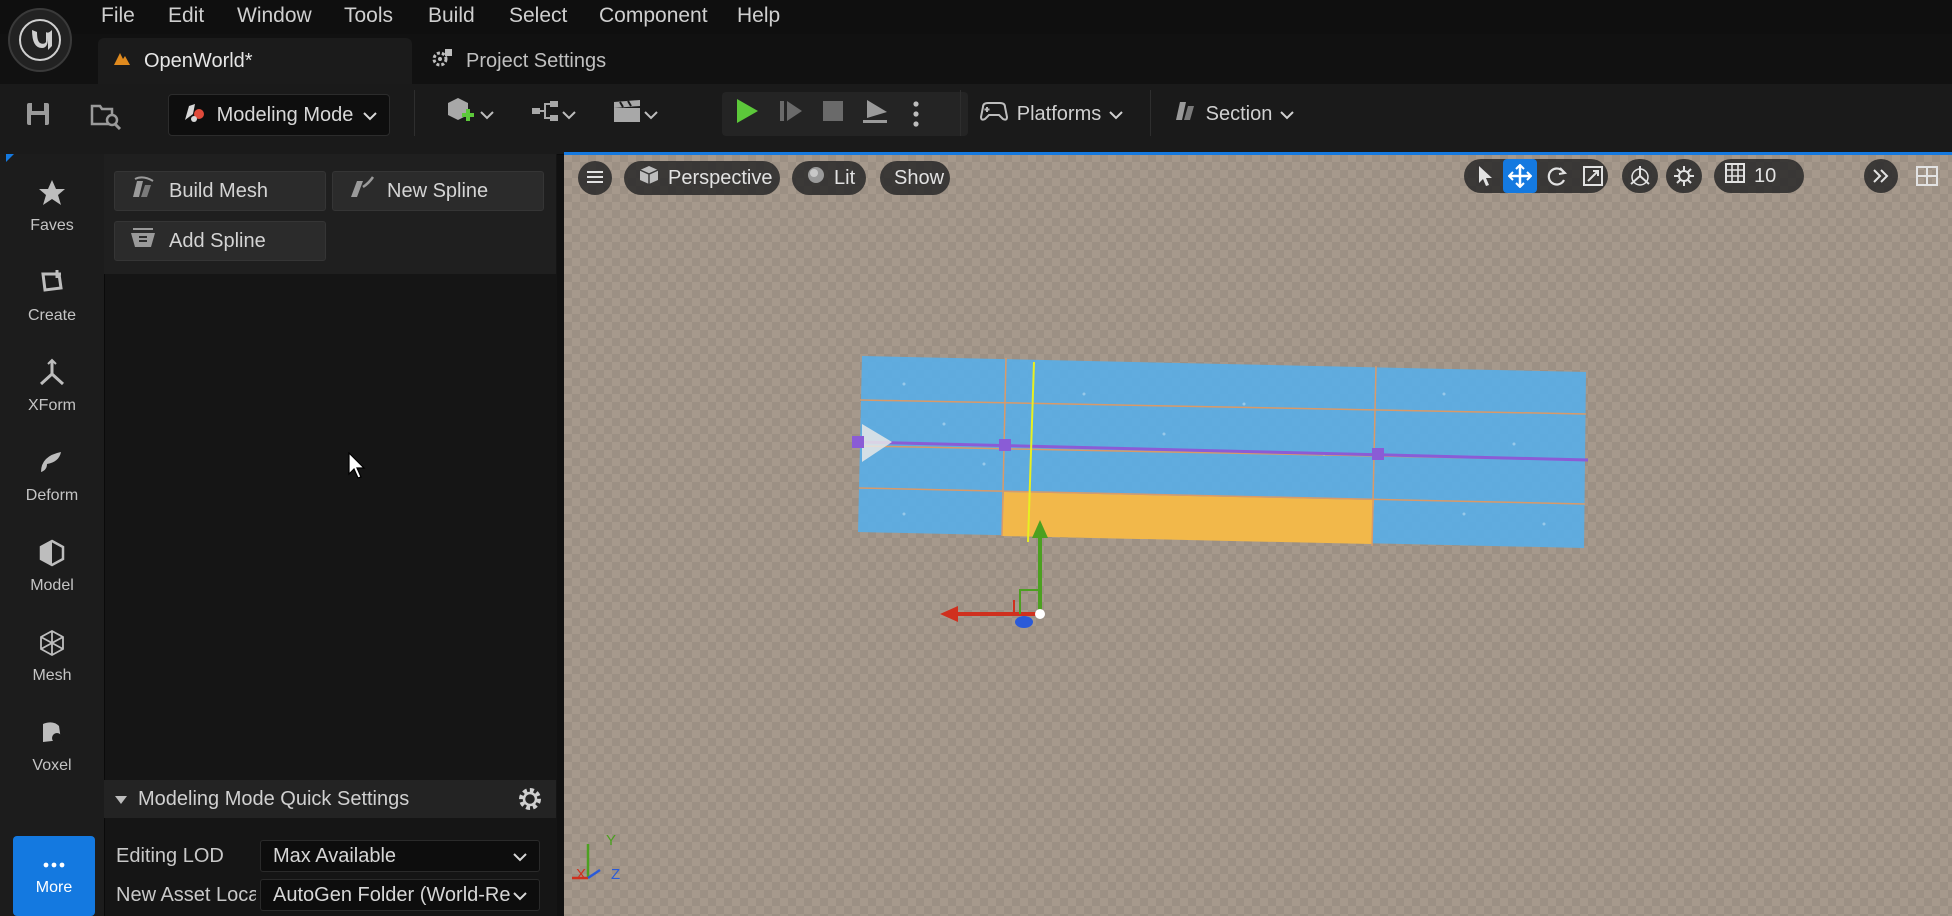  Describe the element at coordinates (274, 798) in the screenshot. I see `quick-settings-title: Modeling Mode Quick Settings` at that location.